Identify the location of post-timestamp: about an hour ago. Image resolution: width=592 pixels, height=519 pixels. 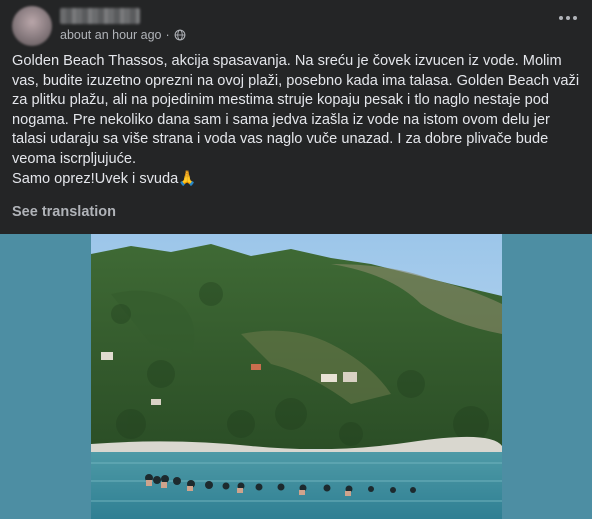
(110, 35).